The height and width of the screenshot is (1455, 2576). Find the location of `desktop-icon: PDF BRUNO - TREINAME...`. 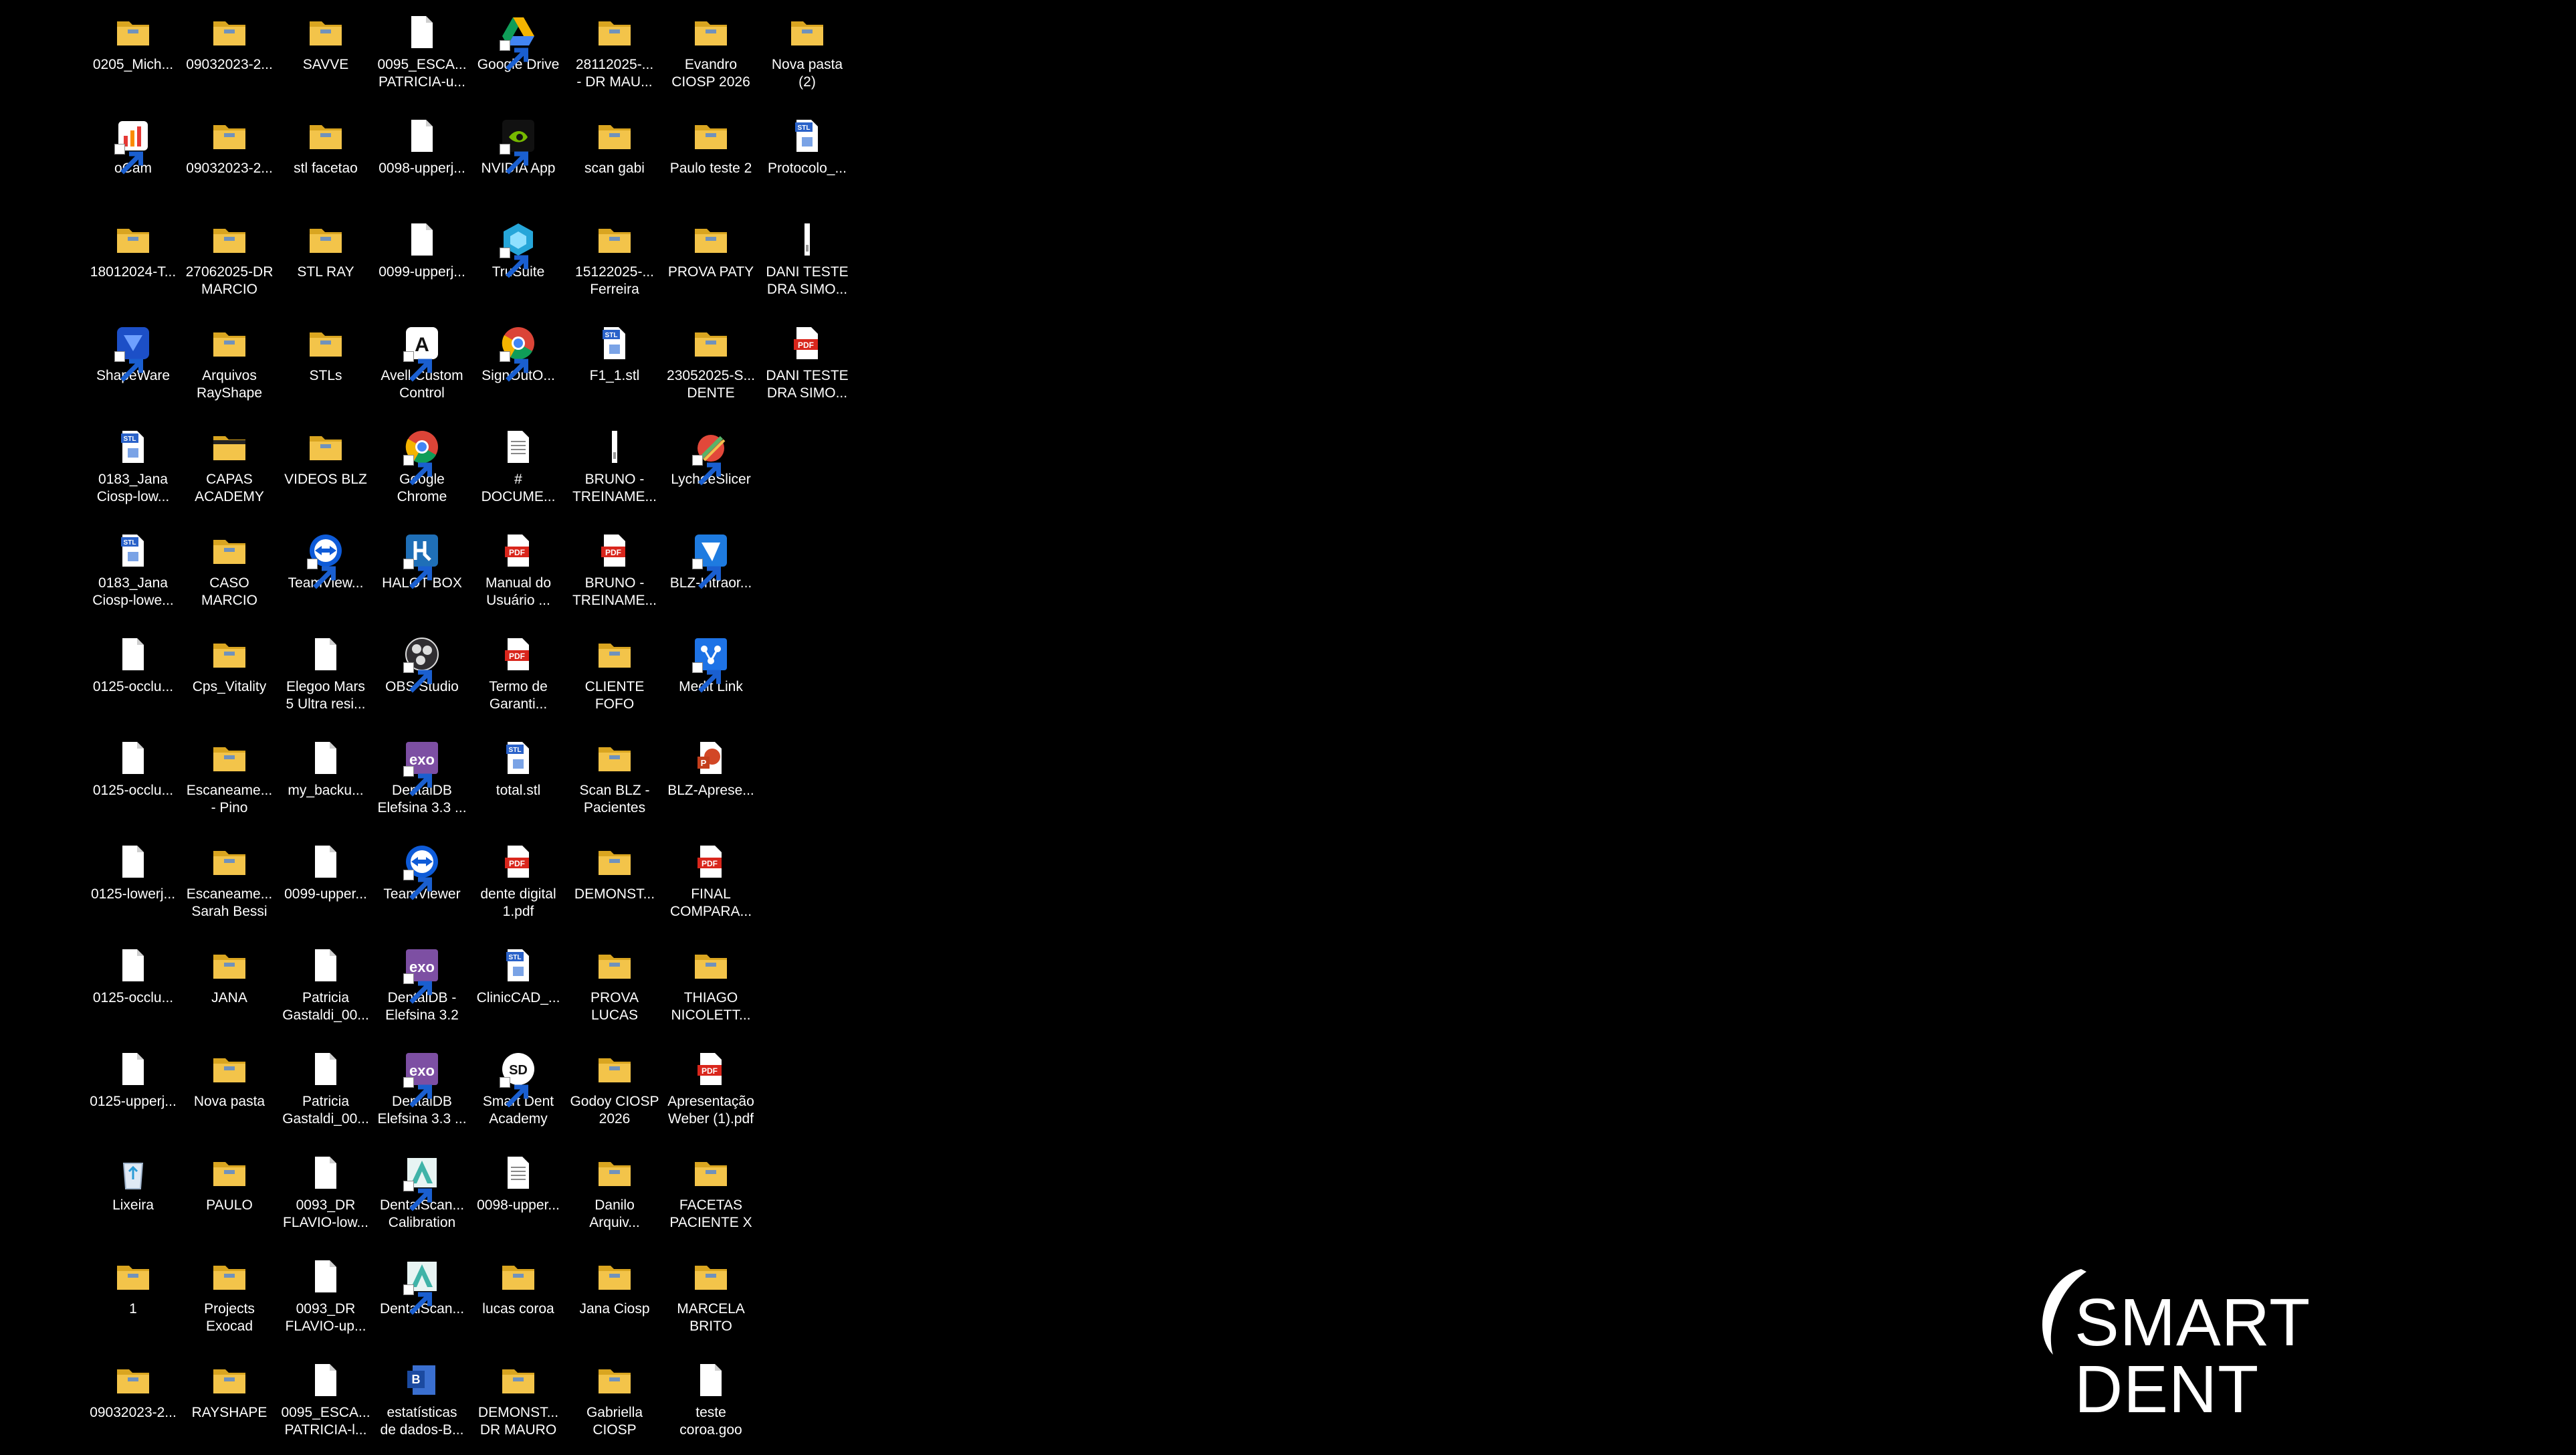

desktop-icon: PDF BRUNO - TREINAME... is located at coordinates (614, 575).